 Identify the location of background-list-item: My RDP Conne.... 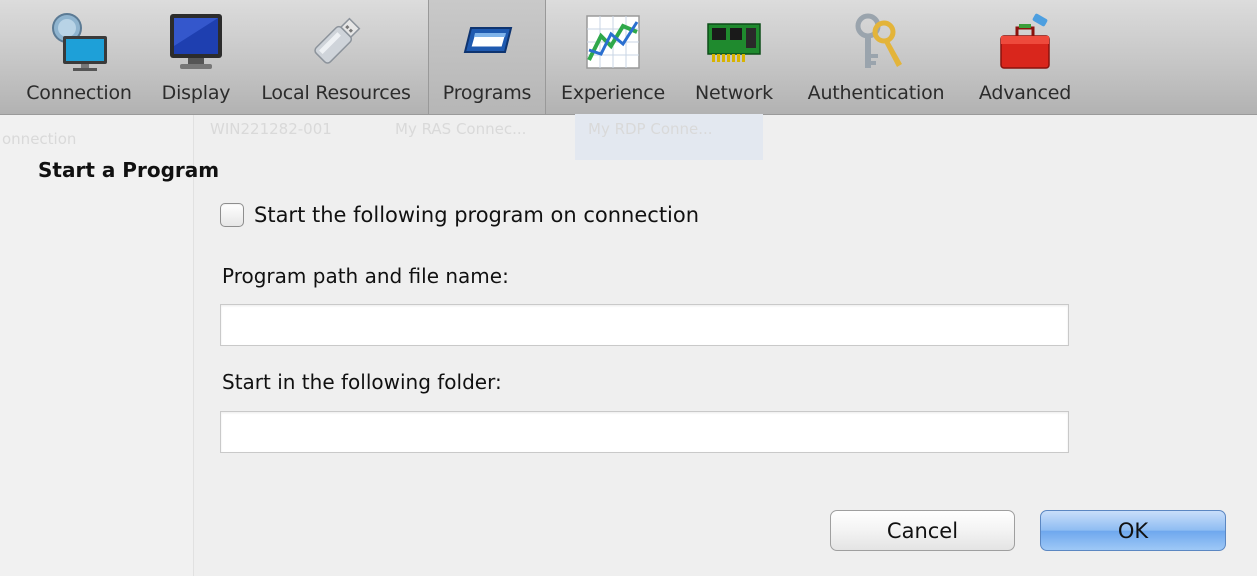
(650, 129).